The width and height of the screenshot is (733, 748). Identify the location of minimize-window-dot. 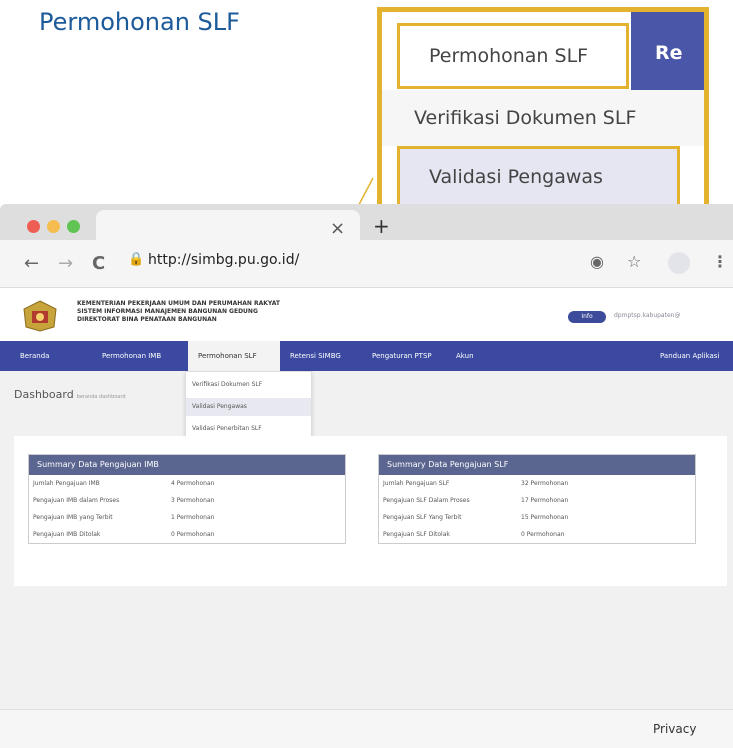
(53, 226).